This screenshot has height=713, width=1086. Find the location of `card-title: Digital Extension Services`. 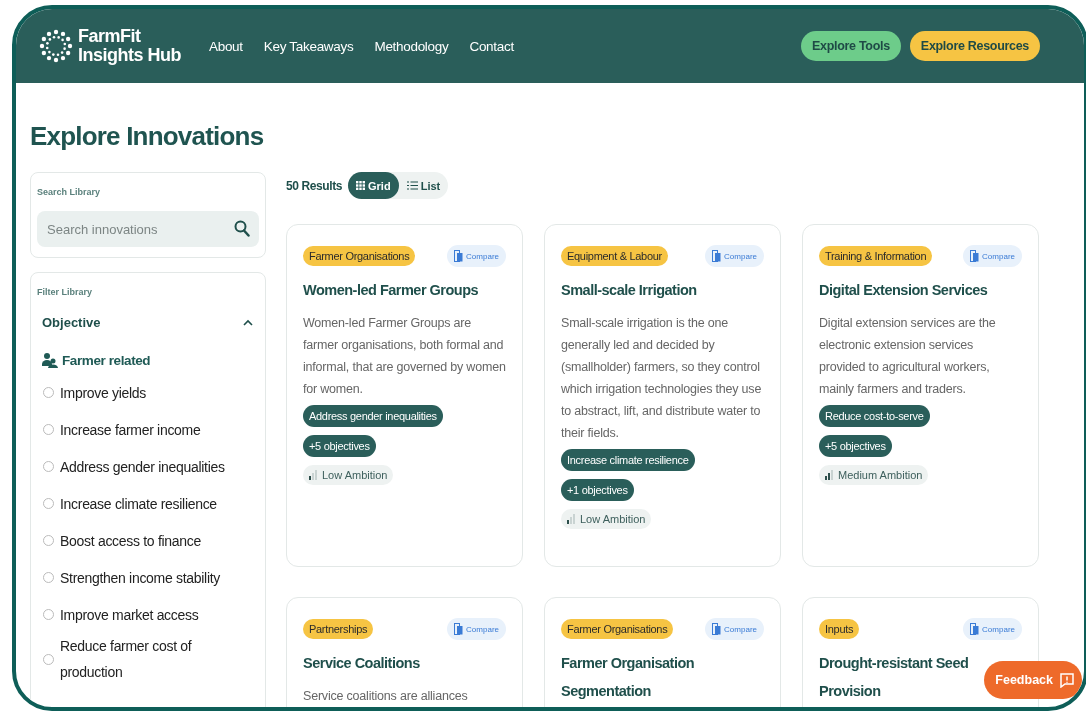

card-title: Digital Extension Services is located at coordinates (903, 290).